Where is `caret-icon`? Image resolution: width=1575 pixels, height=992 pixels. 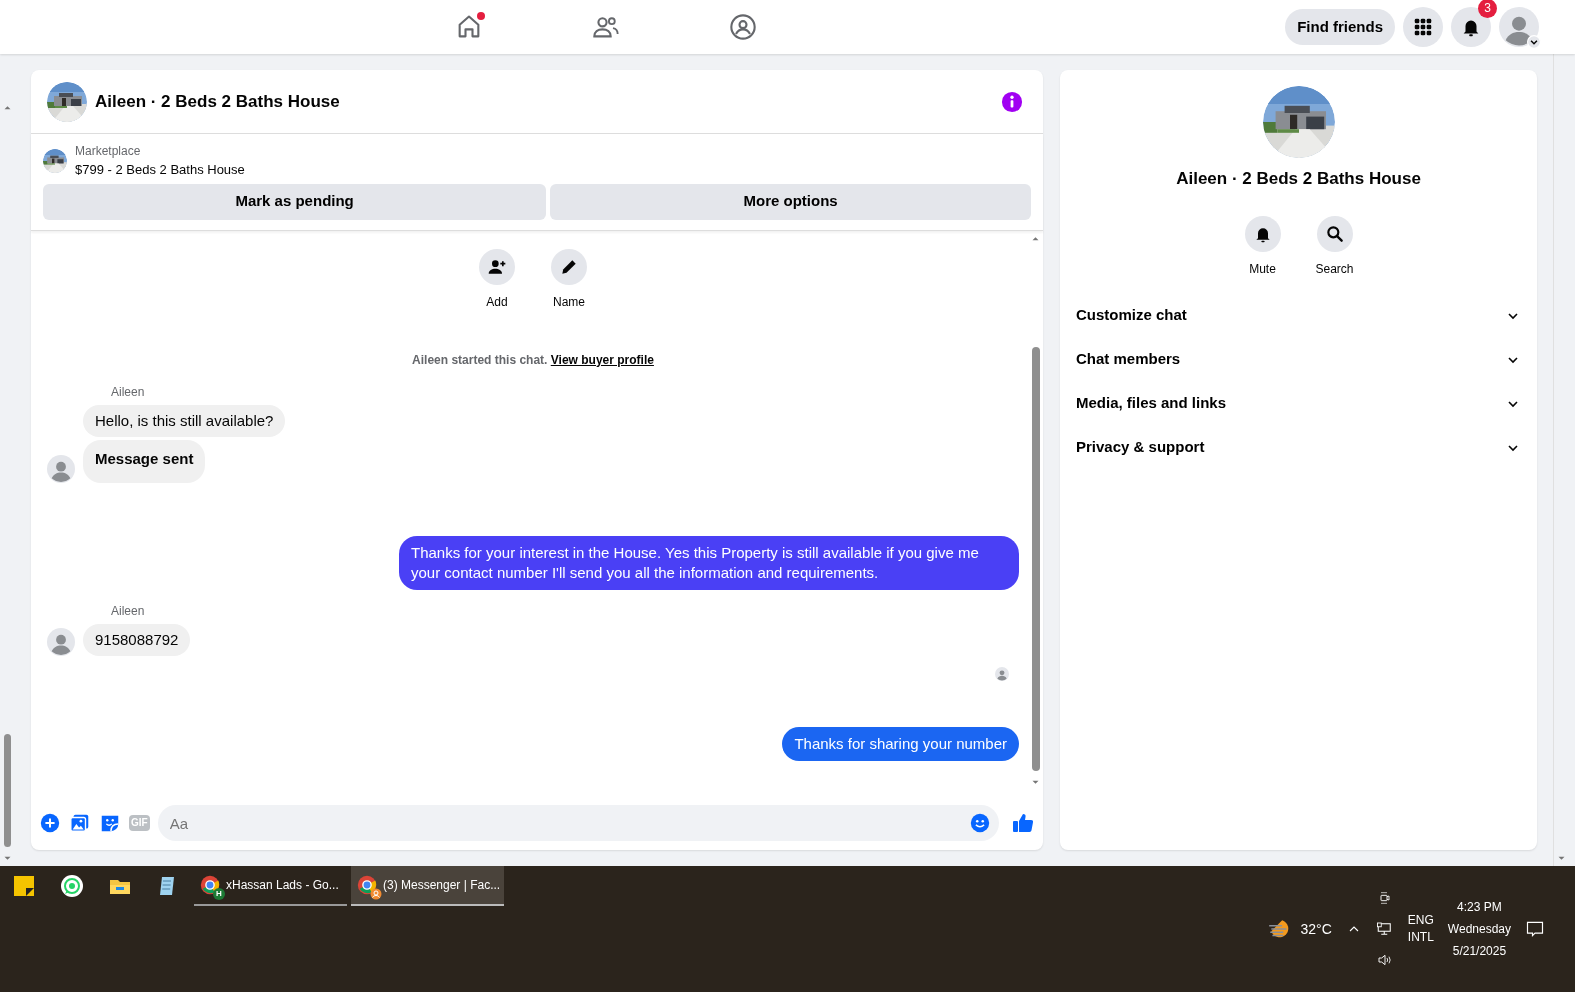 caret-icon is located at coordinates (1534, 42).